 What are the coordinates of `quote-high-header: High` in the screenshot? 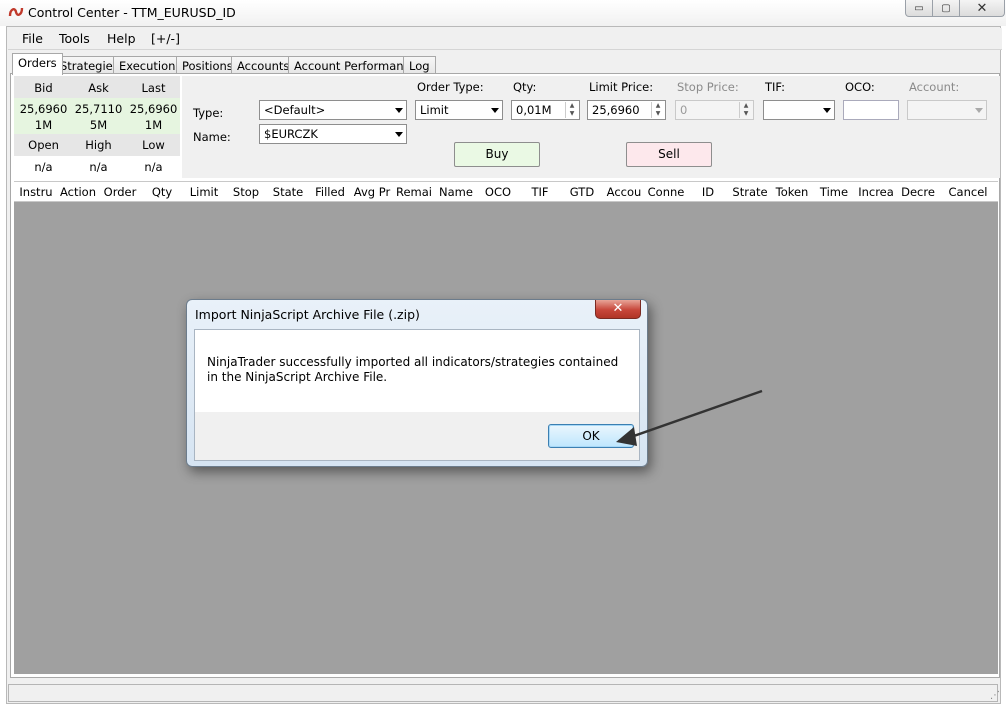 It's located at (98, 145).